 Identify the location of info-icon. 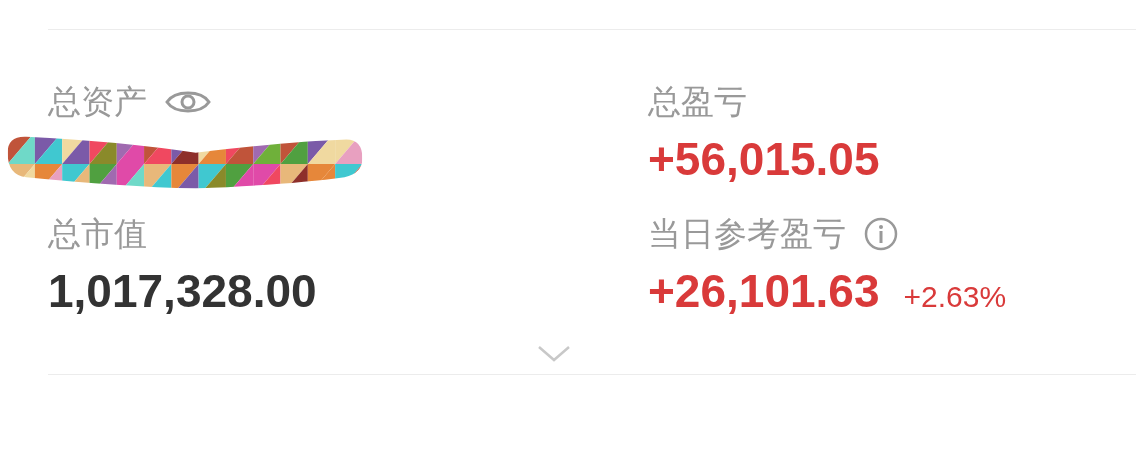
(881, 234).